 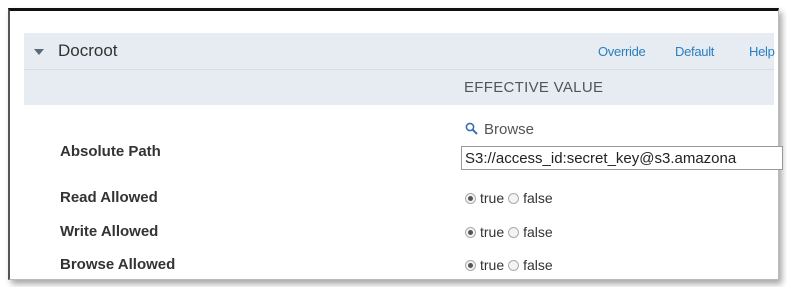 I want to click on browse-label: Browse, so click(x=509, y=129).